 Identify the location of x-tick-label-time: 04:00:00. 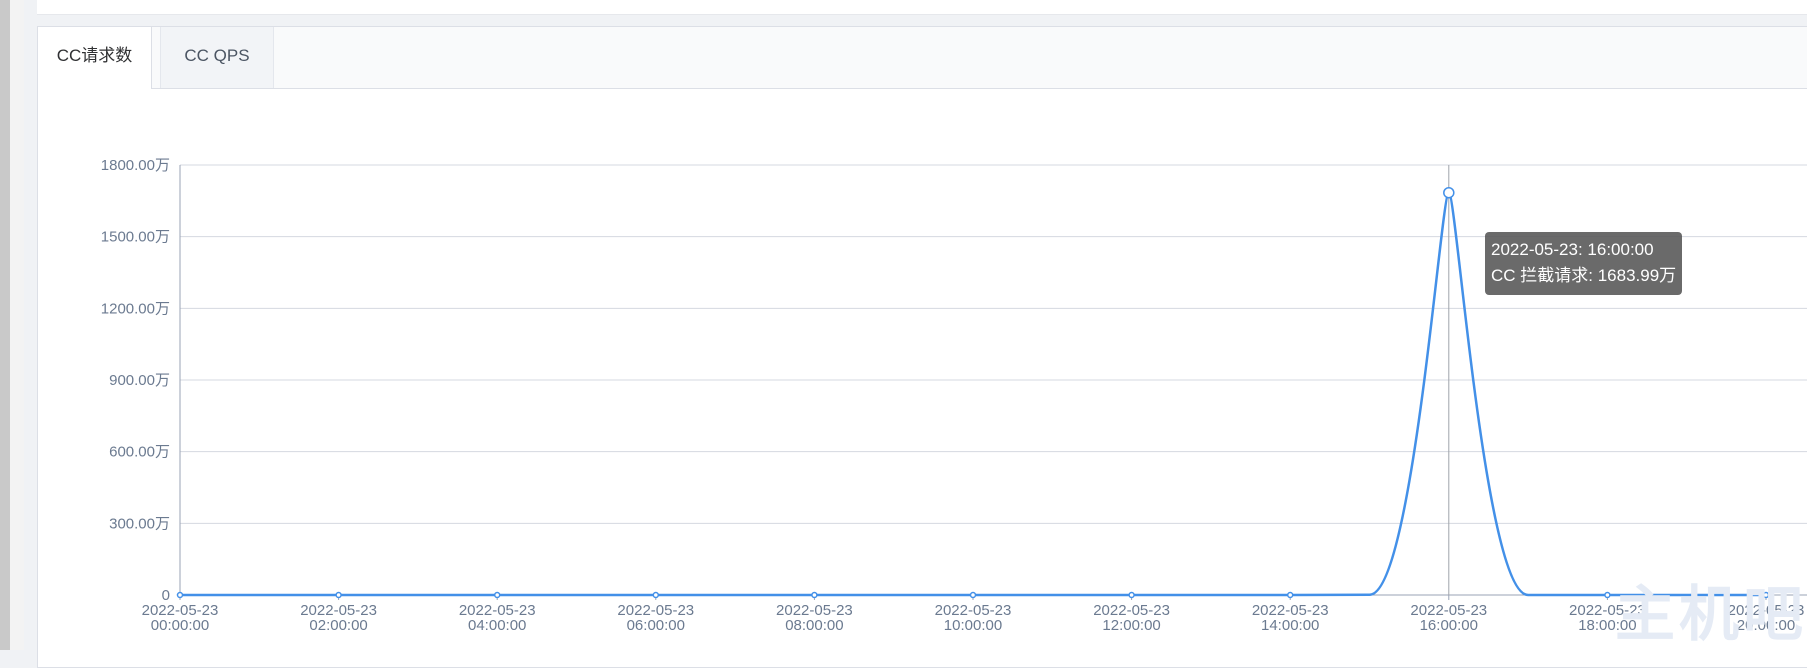
(497, 625).